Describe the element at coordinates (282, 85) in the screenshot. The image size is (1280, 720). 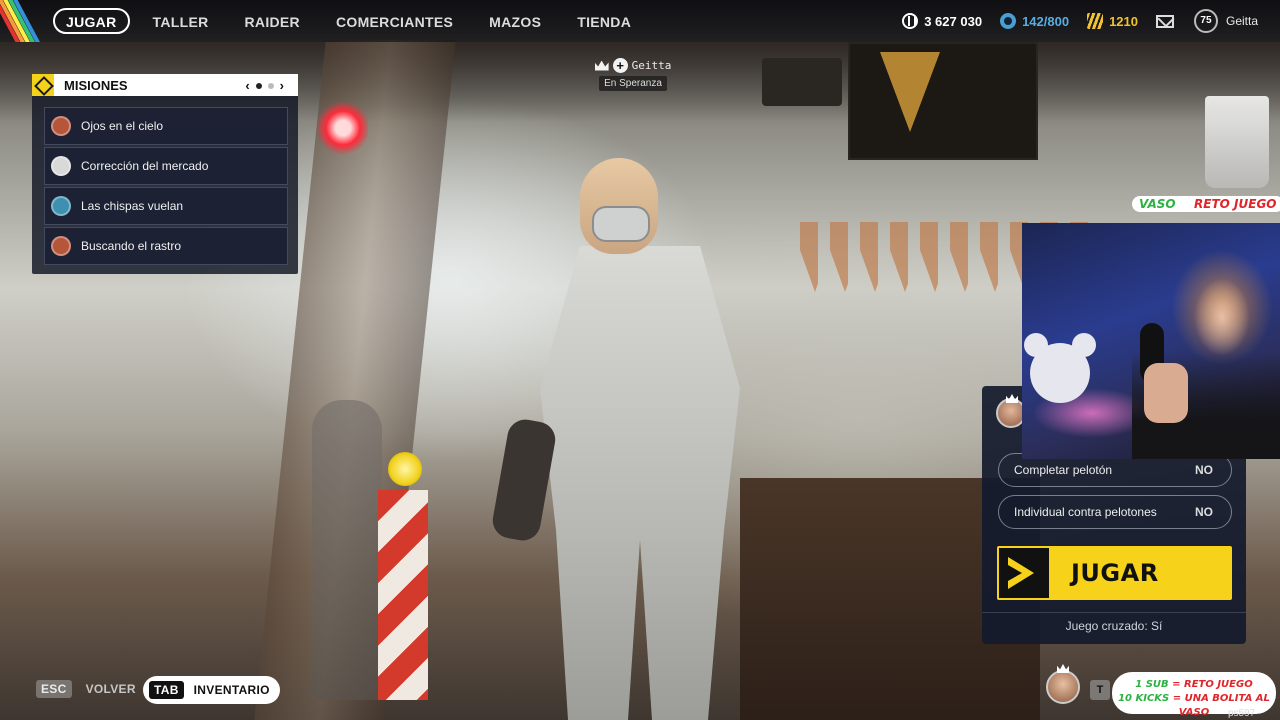
I see `next-page-chevron-icon: ›` at that location.